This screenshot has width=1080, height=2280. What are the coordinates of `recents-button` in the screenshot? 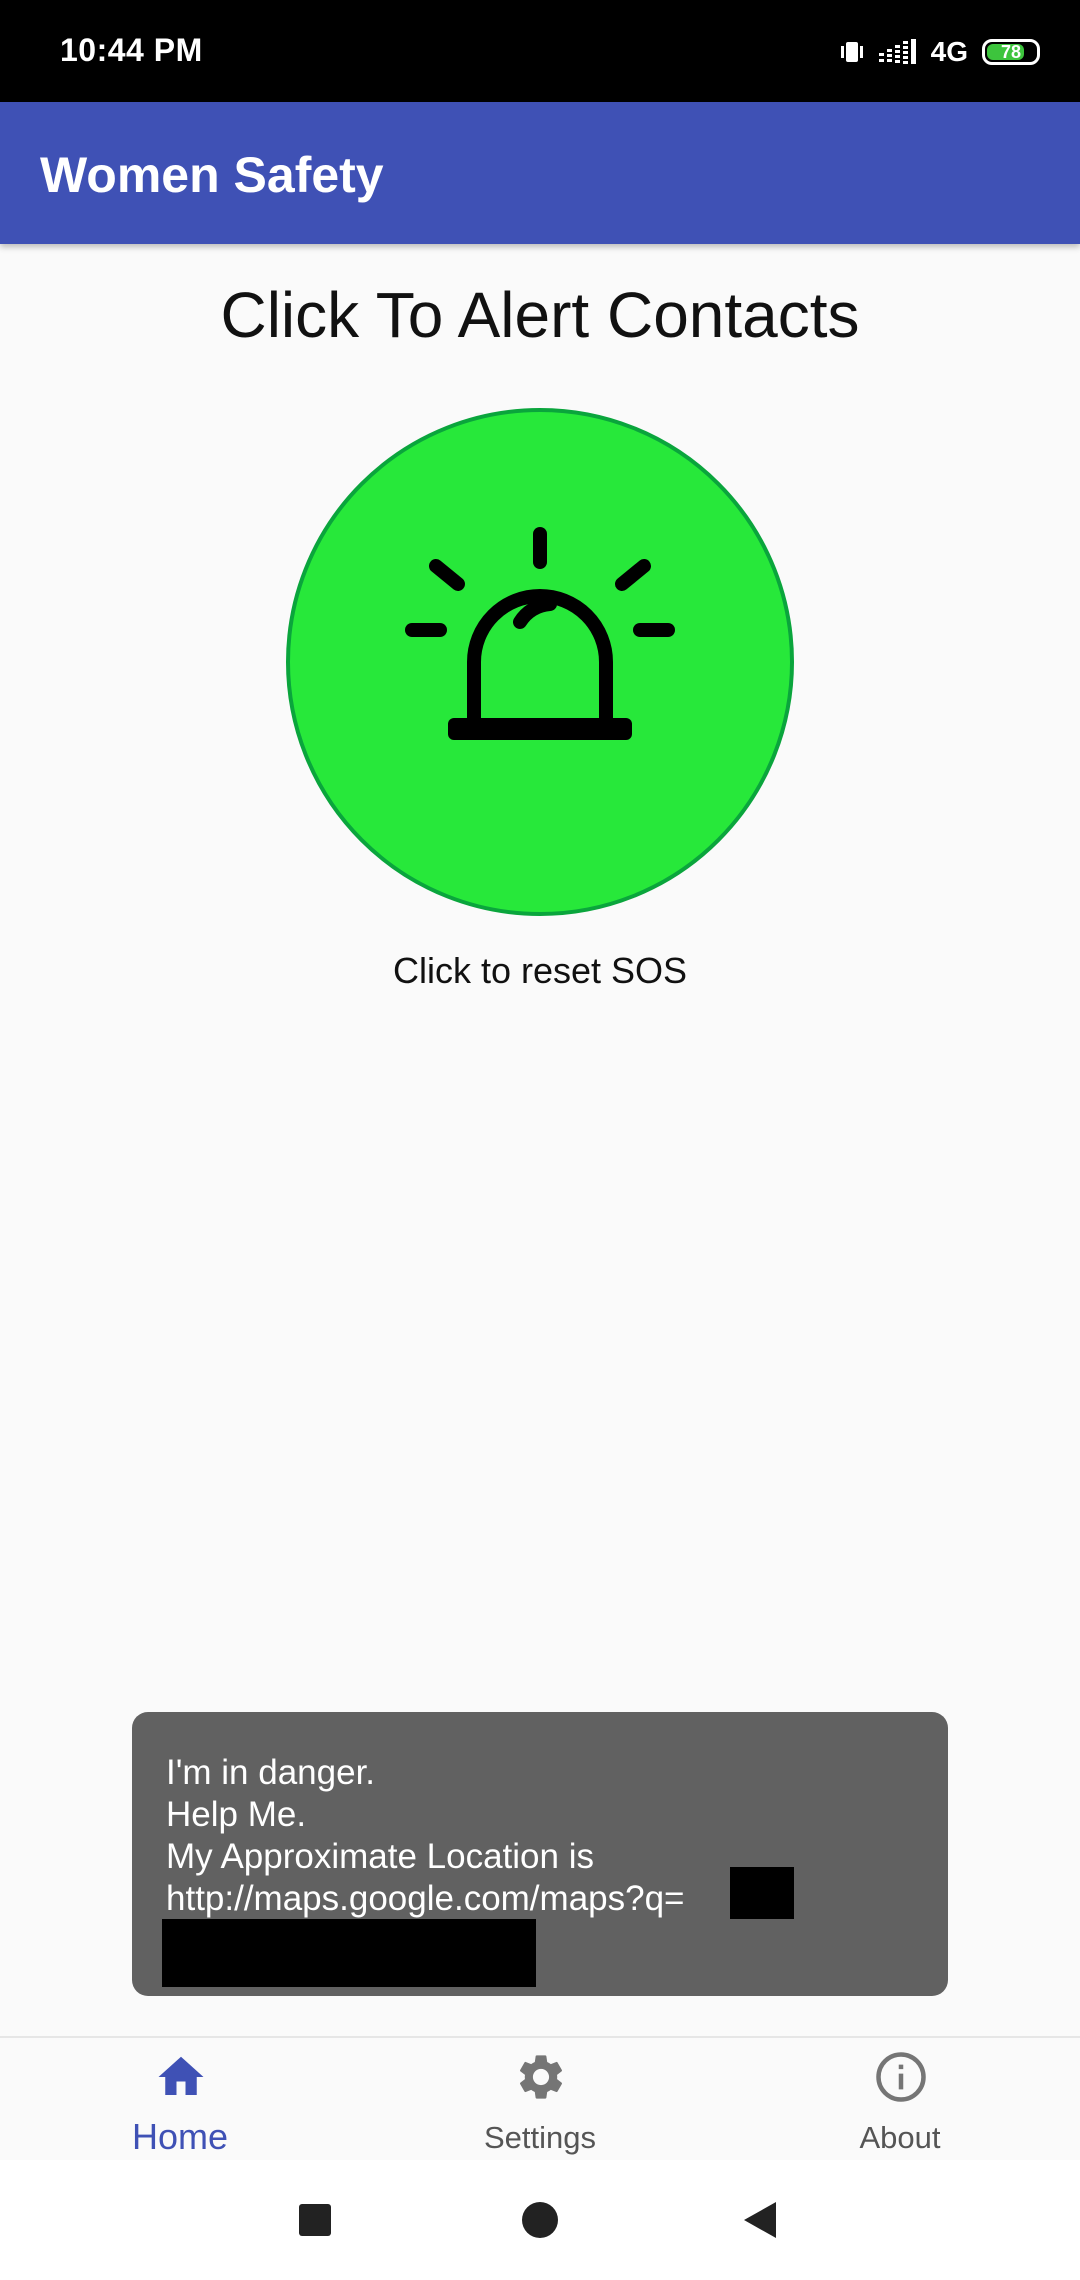 It's located at (315, 2220).